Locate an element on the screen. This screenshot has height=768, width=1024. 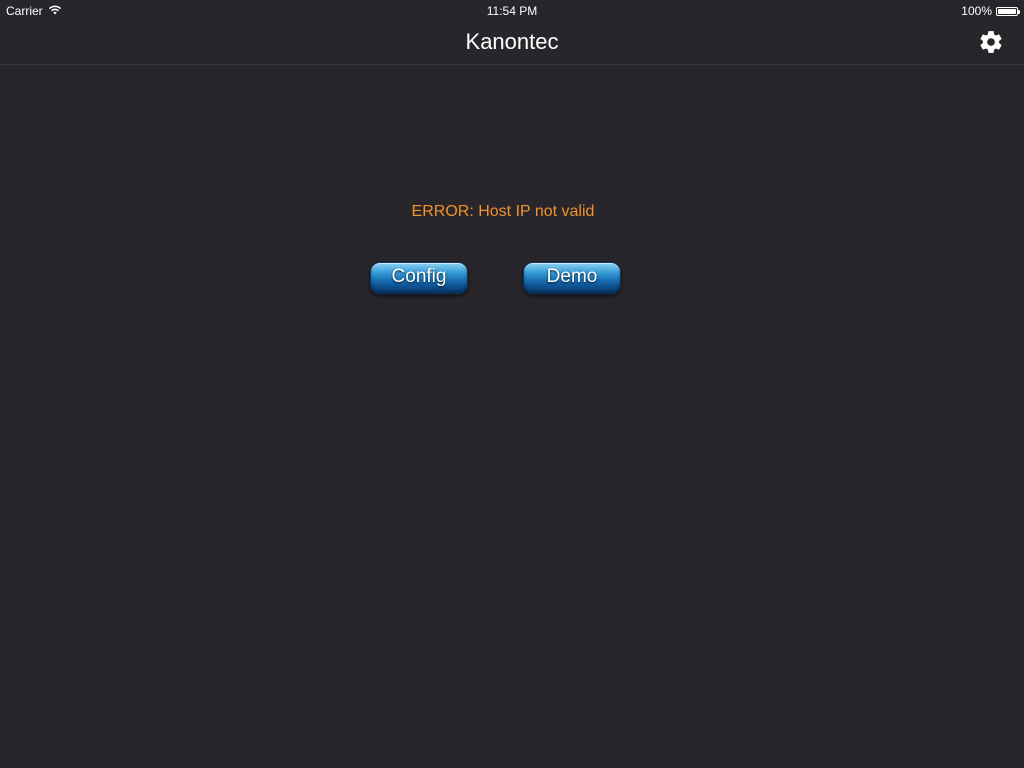
status-bar: Carrier 11:54 PM 100% is located at coordinates (512, 10).